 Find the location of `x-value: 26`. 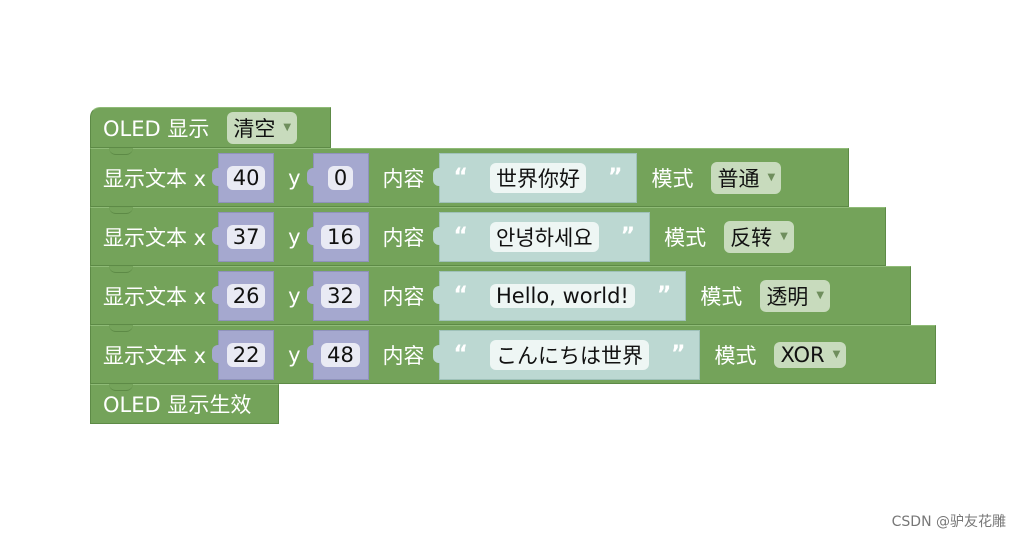

x-value: 26 is located at coordinates (246, 295).